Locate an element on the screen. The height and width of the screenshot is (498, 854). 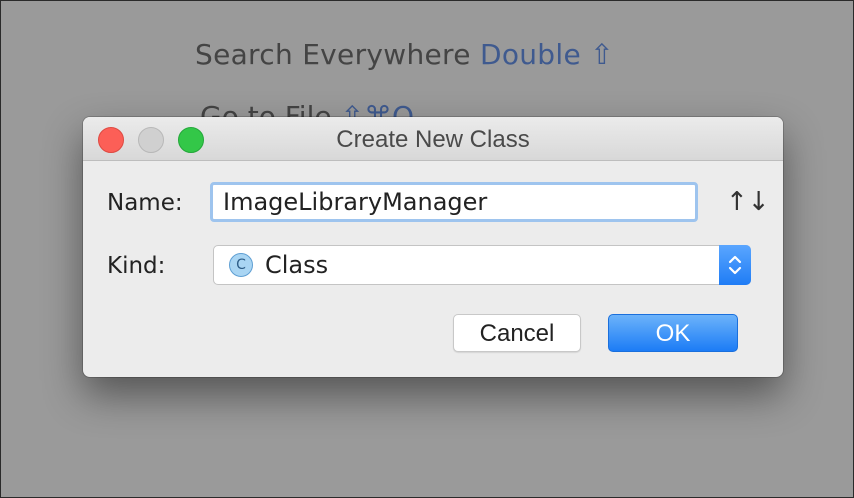
kind-selected-value: Class is located at coordinates (297, 265).